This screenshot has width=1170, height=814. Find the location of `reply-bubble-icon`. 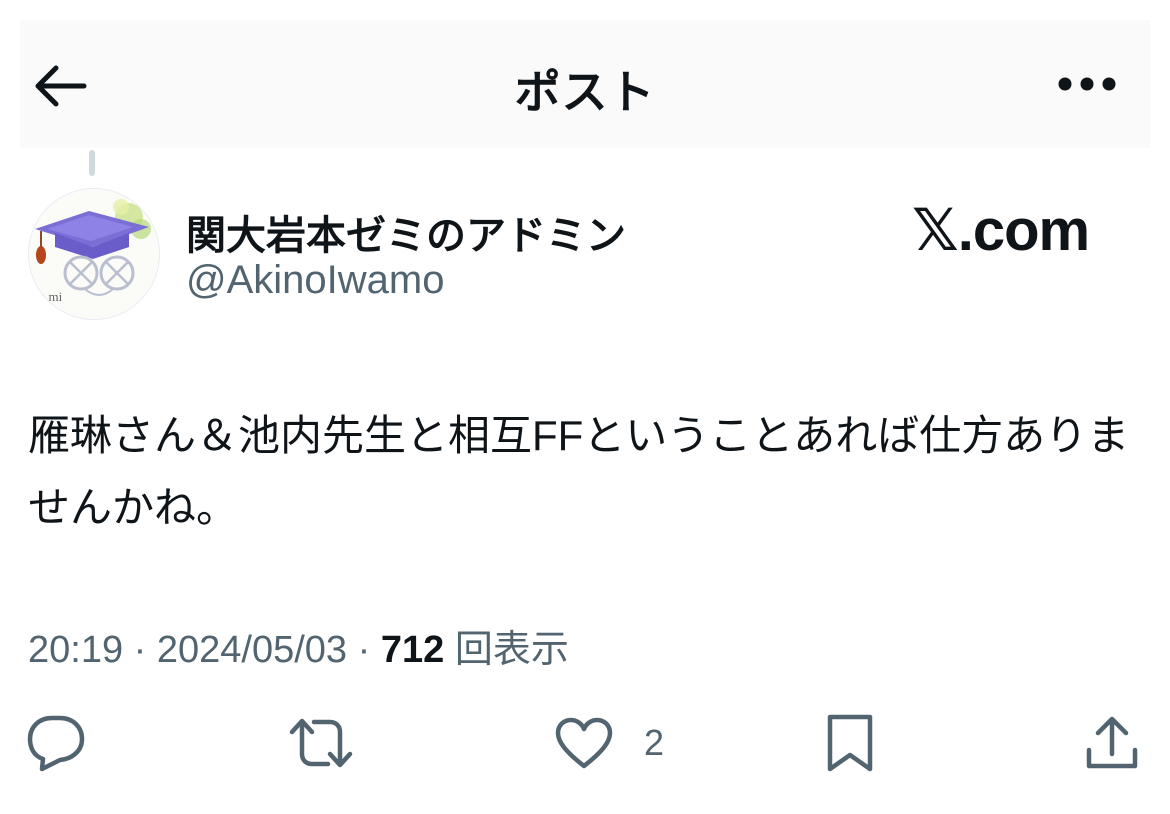

reply-bubble-icon is located at coordinates (56, 743).